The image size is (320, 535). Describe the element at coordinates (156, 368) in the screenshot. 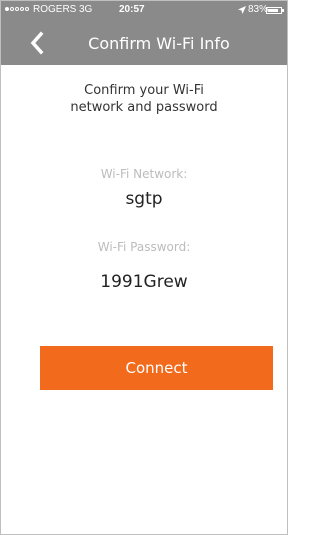

I see `connect-button: Connect` at that location.